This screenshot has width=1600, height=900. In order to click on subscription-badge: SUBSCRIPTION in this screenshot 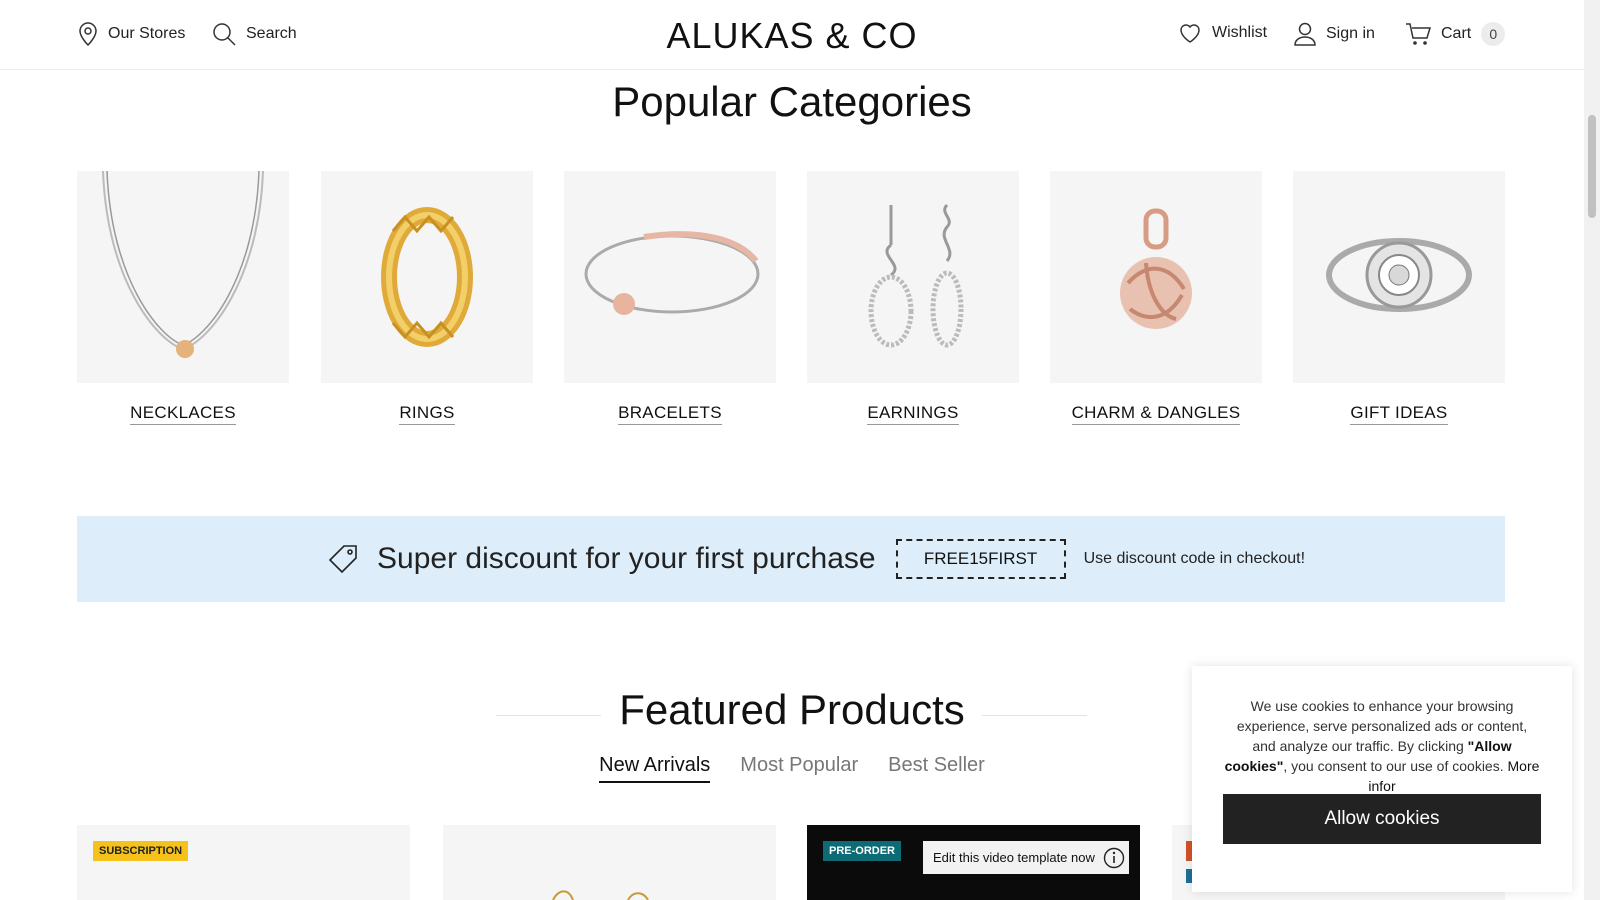, I will do `click(141, 851)`.